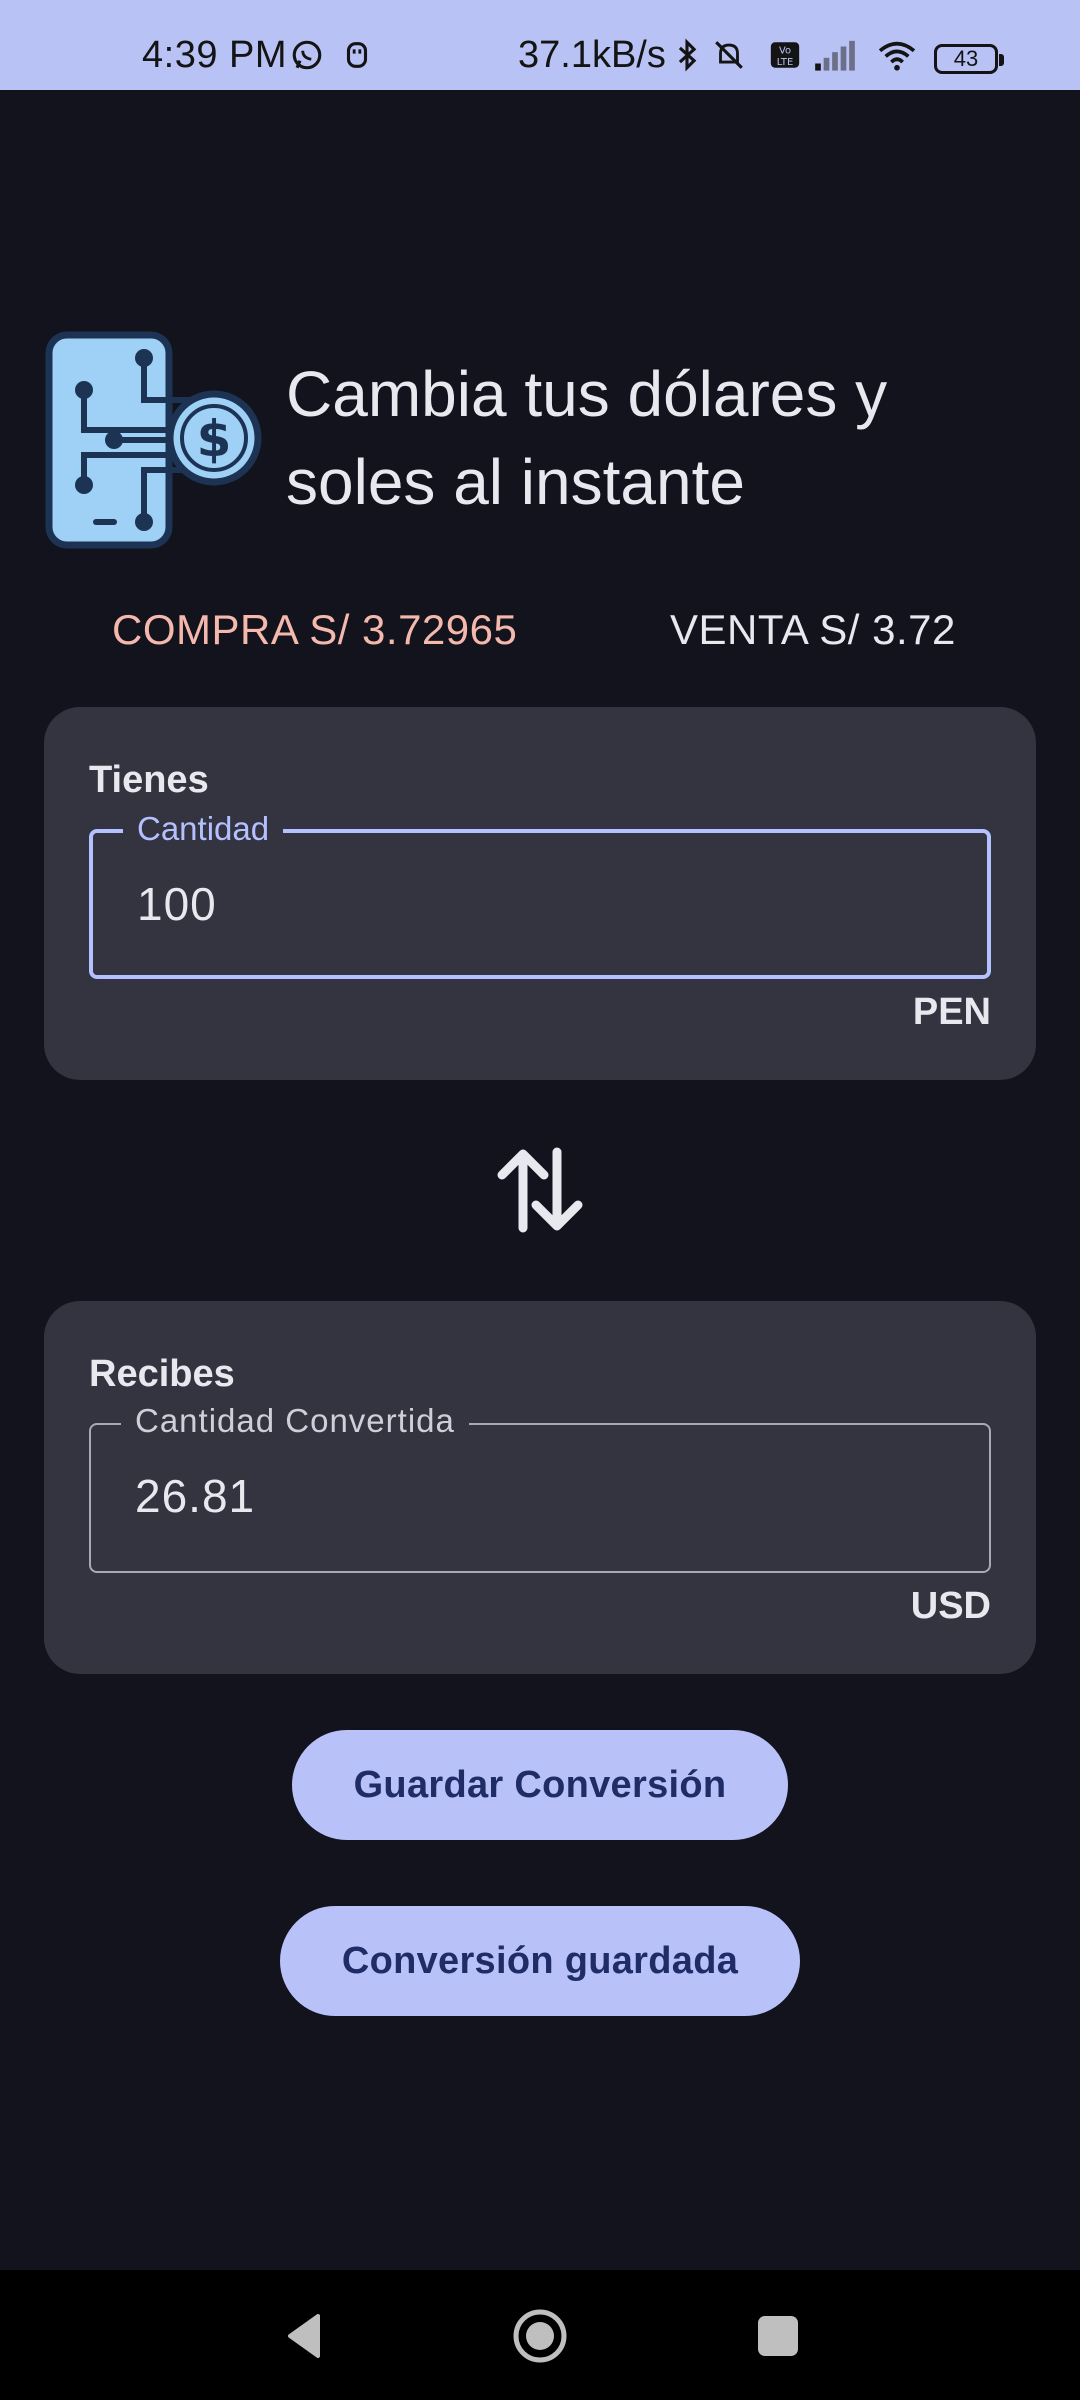 The height and width of the screenshot is (2400, 1080). What do you see at coordinates (540, 1961) in the screenshot?
I see `saved-conversions-button: Conversión guardada` at bounding box center [540, 1961].